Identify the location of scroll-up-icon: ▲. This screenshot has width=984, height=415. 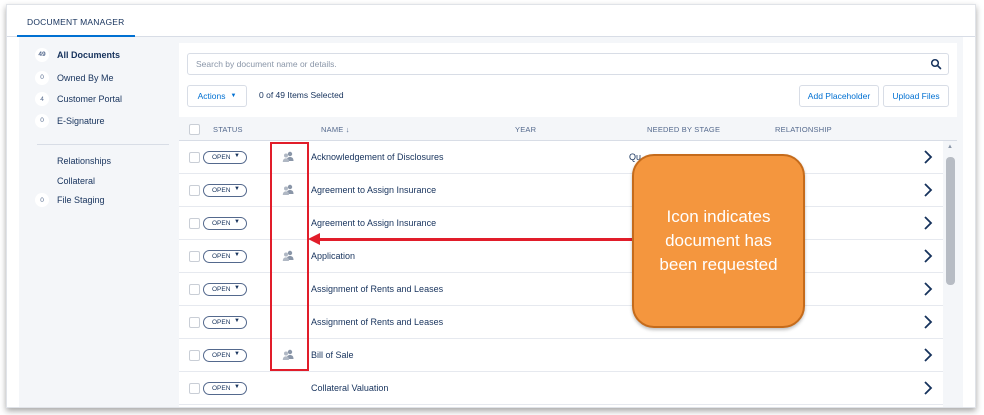
(950, 147).